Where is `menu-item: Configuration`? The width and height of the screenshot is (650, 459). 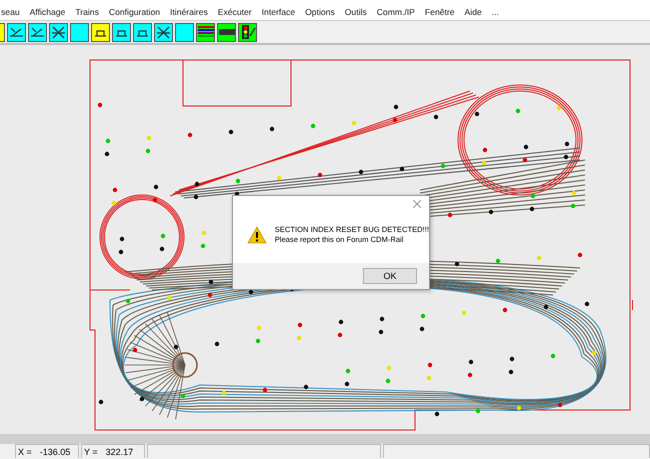 menu-item: Configuration is located at coordinates (135, 13).